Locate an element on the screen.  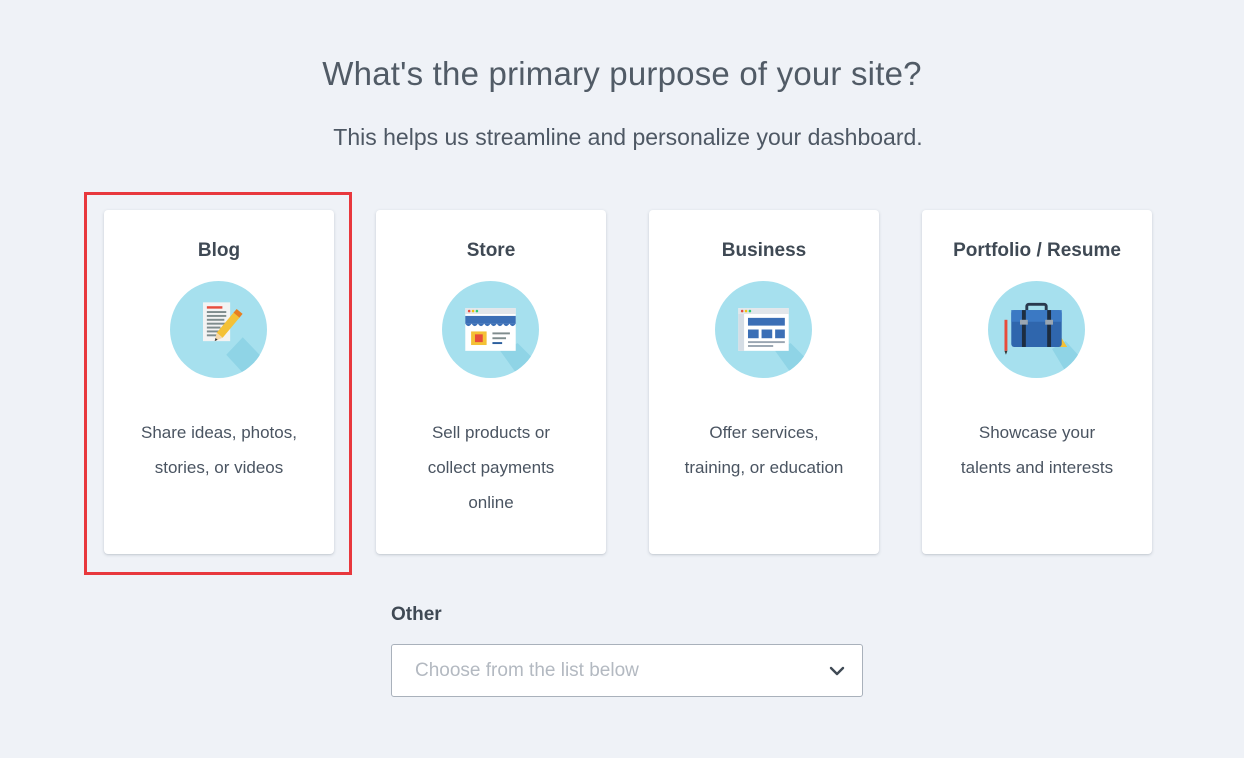
card-description-line: online is located at coordinates (491, 502).